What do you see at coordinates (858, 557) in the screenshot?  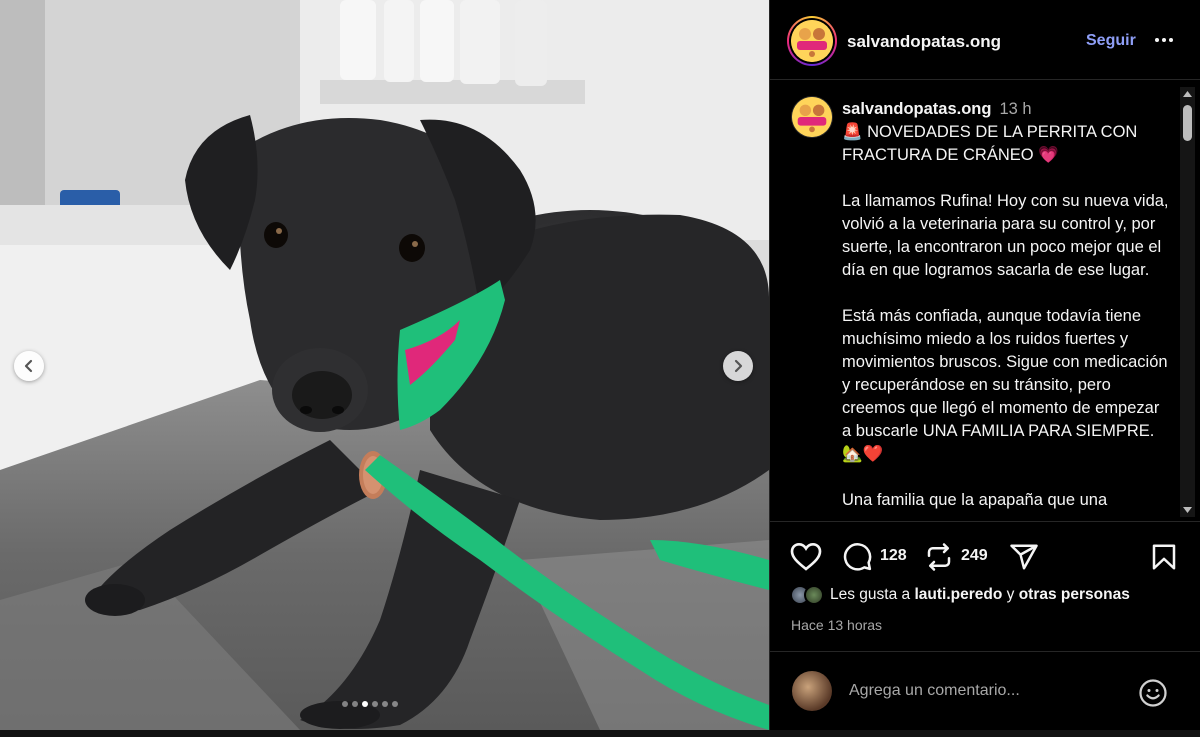 I see `comment-icon` at bounding box center [858, 557].